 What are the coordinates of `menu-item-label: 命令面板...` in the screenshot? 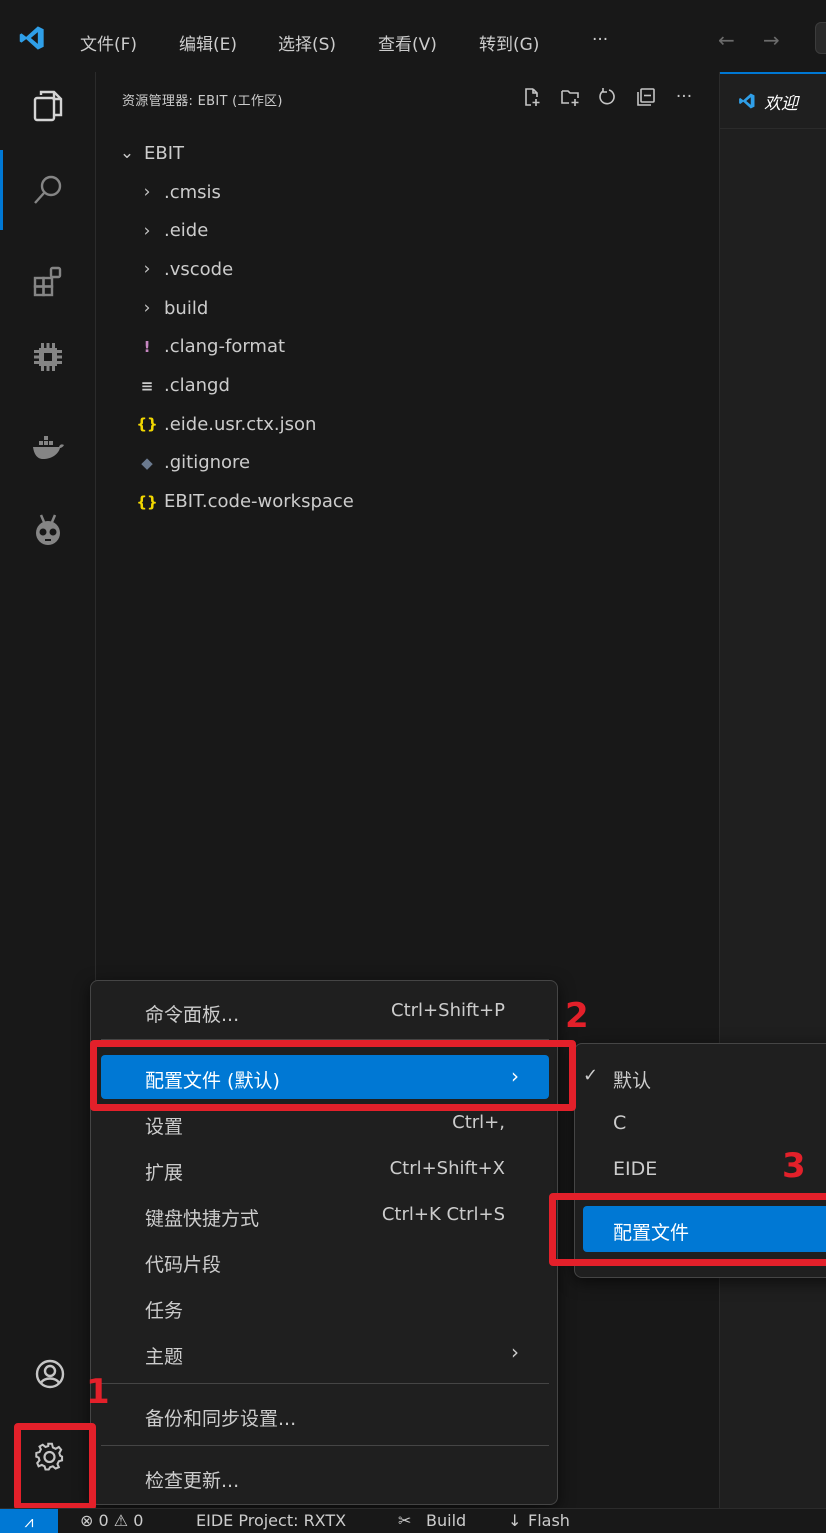 It's located at (192, 1015).